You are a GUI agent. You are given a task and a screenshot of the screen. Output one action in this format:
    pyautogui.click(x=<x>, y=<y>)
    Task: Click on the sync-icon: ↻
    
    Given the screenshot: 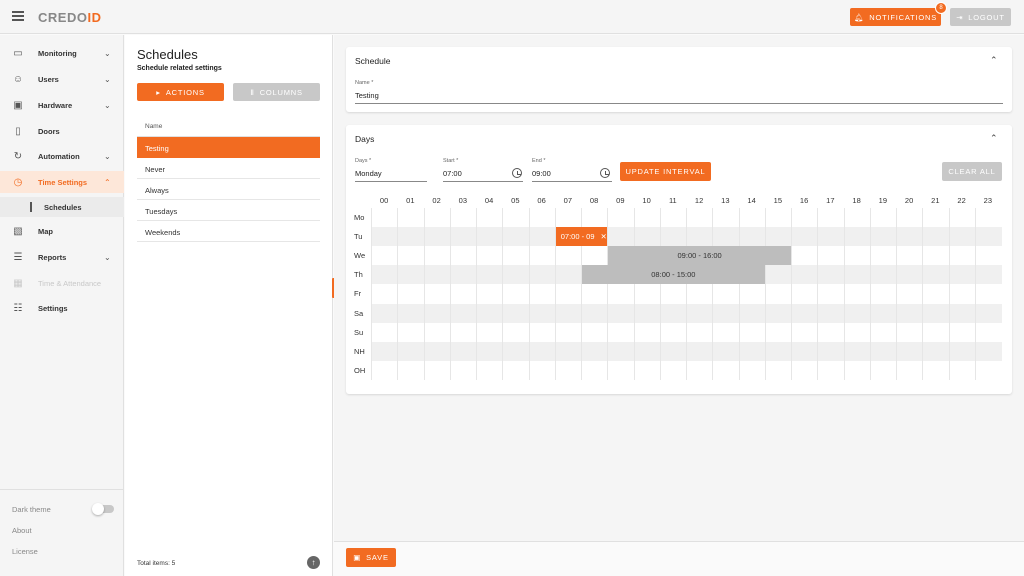 What is the action you would take?
    pyautogui.click(x=18, y=156)
    